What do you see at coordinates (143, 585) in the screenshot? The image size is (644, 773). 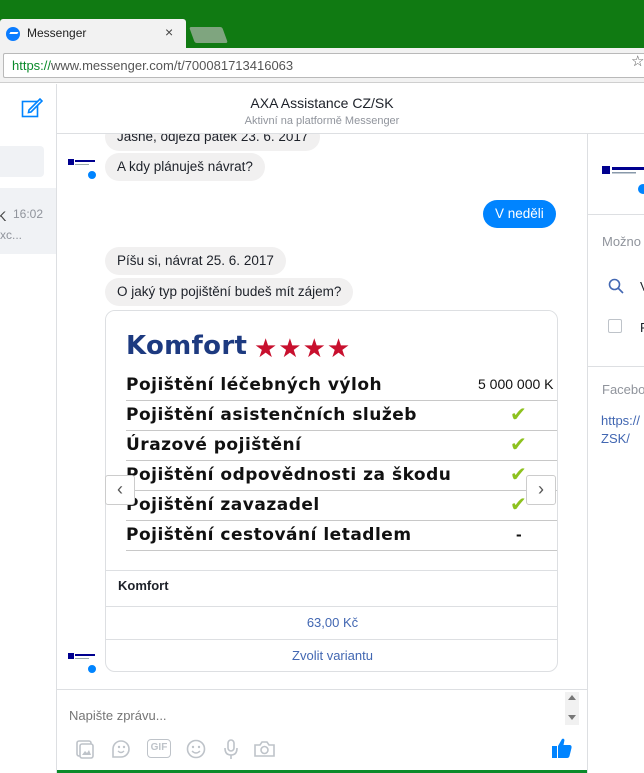 I see `card-title: Komfort` at bounding box center [143, 585].